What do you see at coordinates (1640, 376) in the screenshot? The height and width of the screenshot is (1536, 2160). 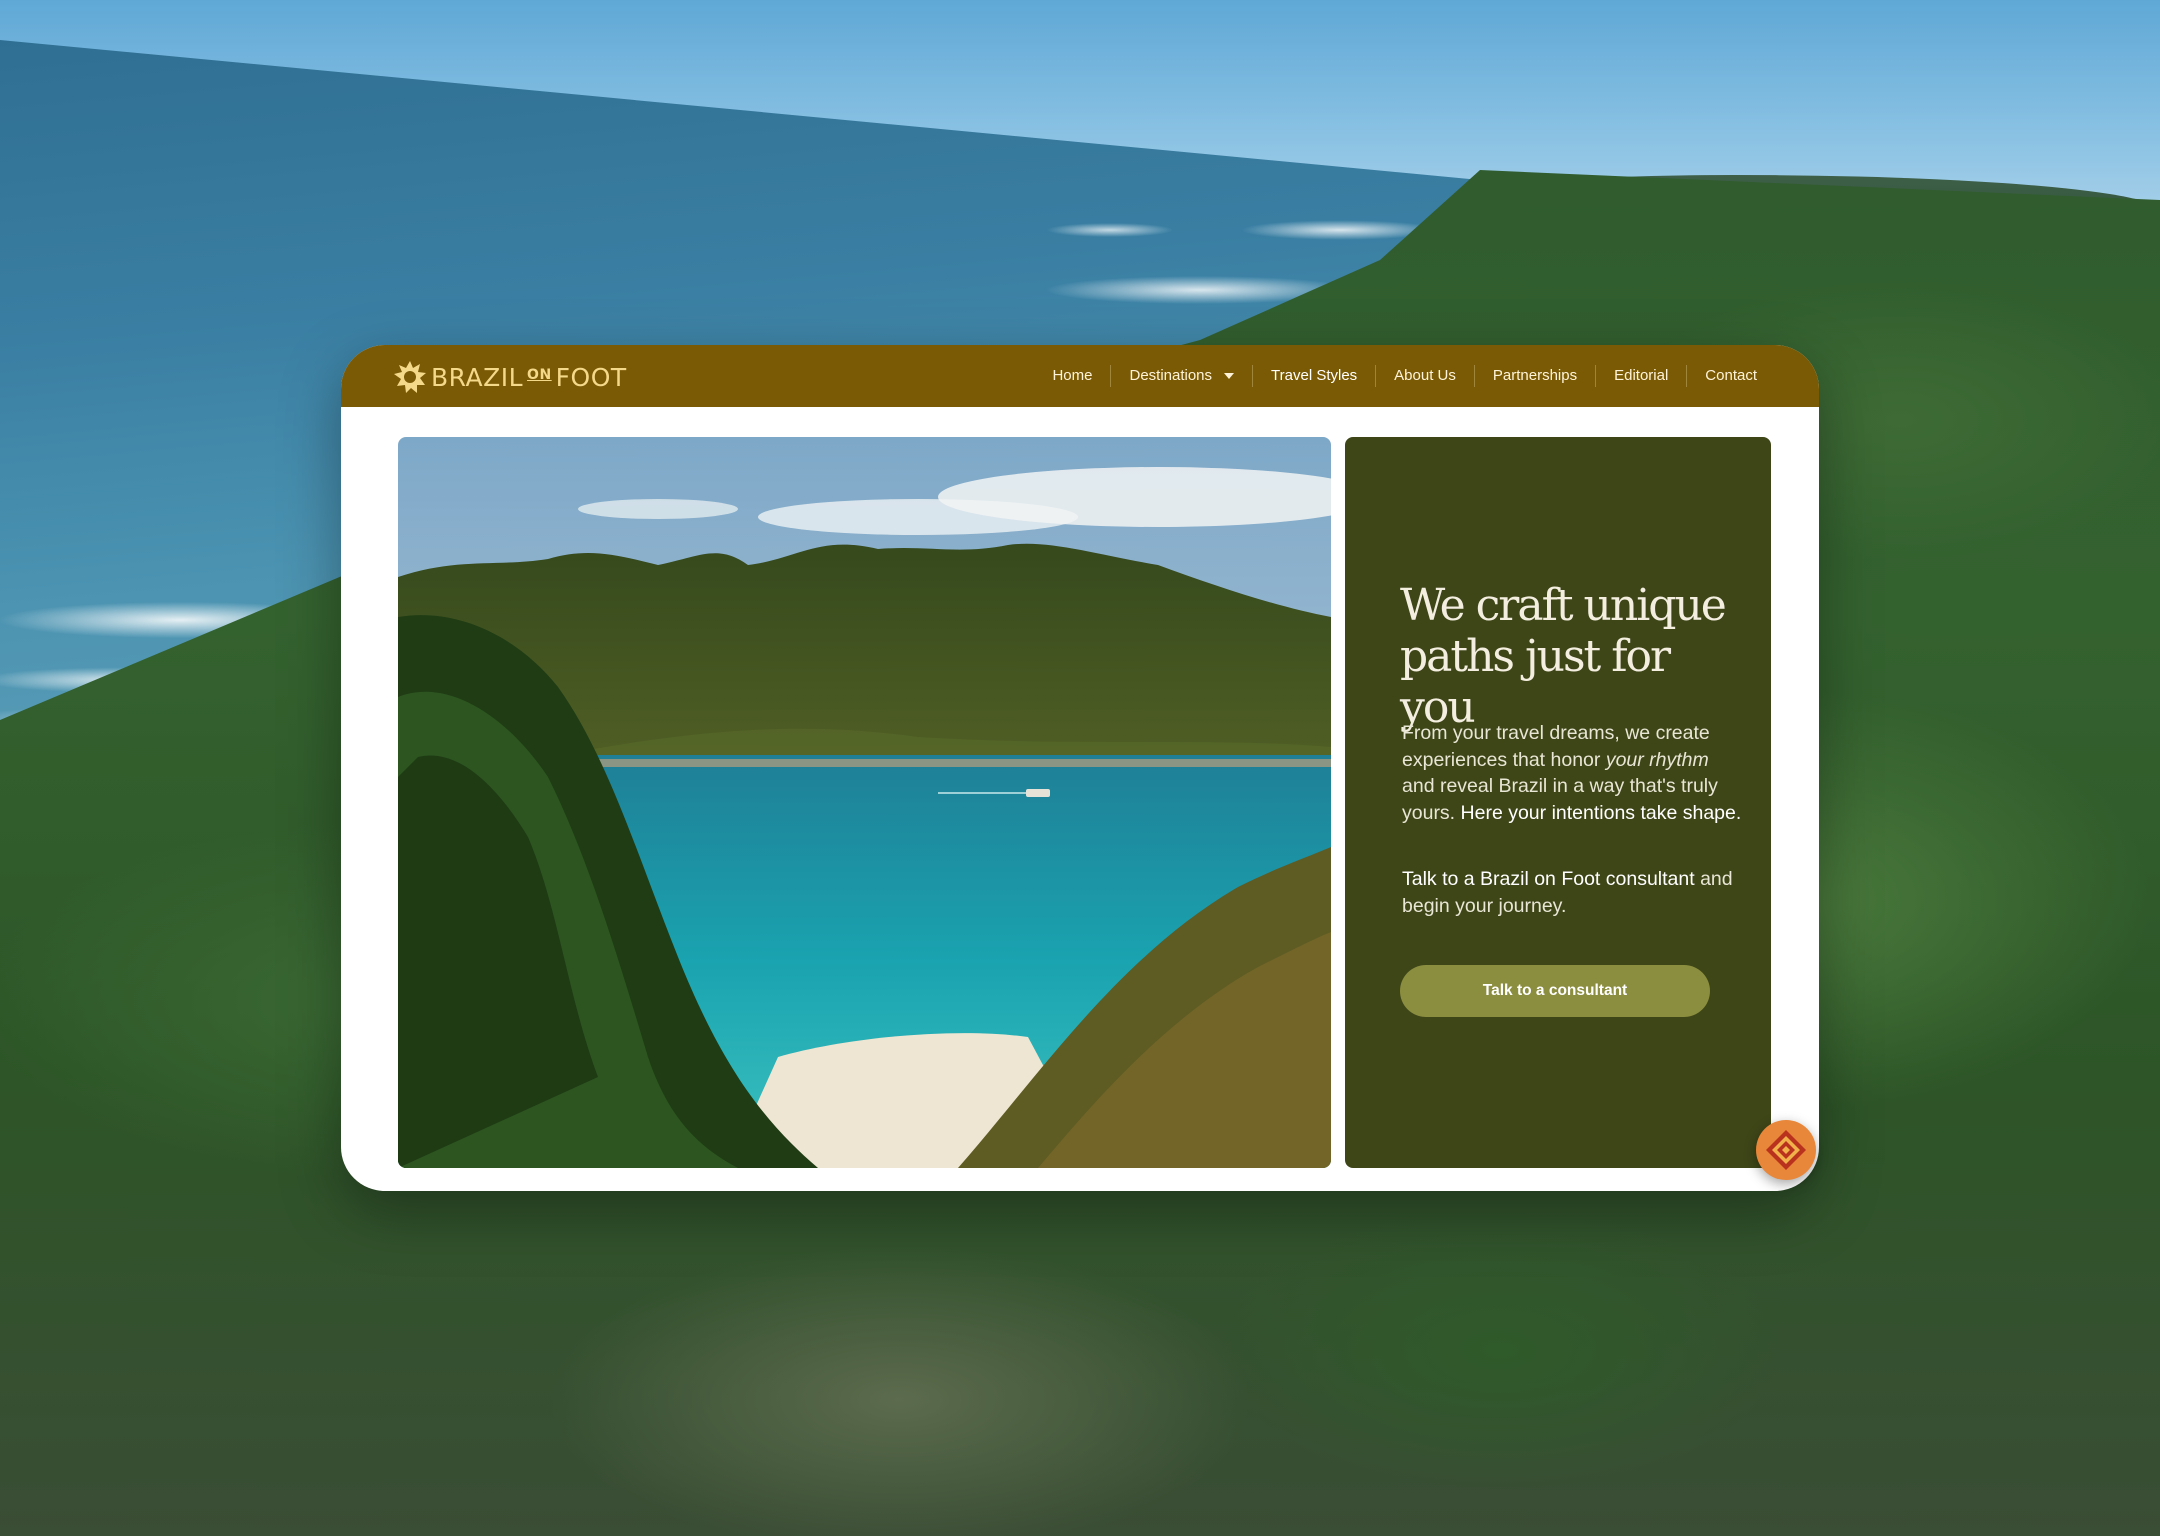 I see `nav-item-editorial: Editorial` at bounding box center [1640, 376].